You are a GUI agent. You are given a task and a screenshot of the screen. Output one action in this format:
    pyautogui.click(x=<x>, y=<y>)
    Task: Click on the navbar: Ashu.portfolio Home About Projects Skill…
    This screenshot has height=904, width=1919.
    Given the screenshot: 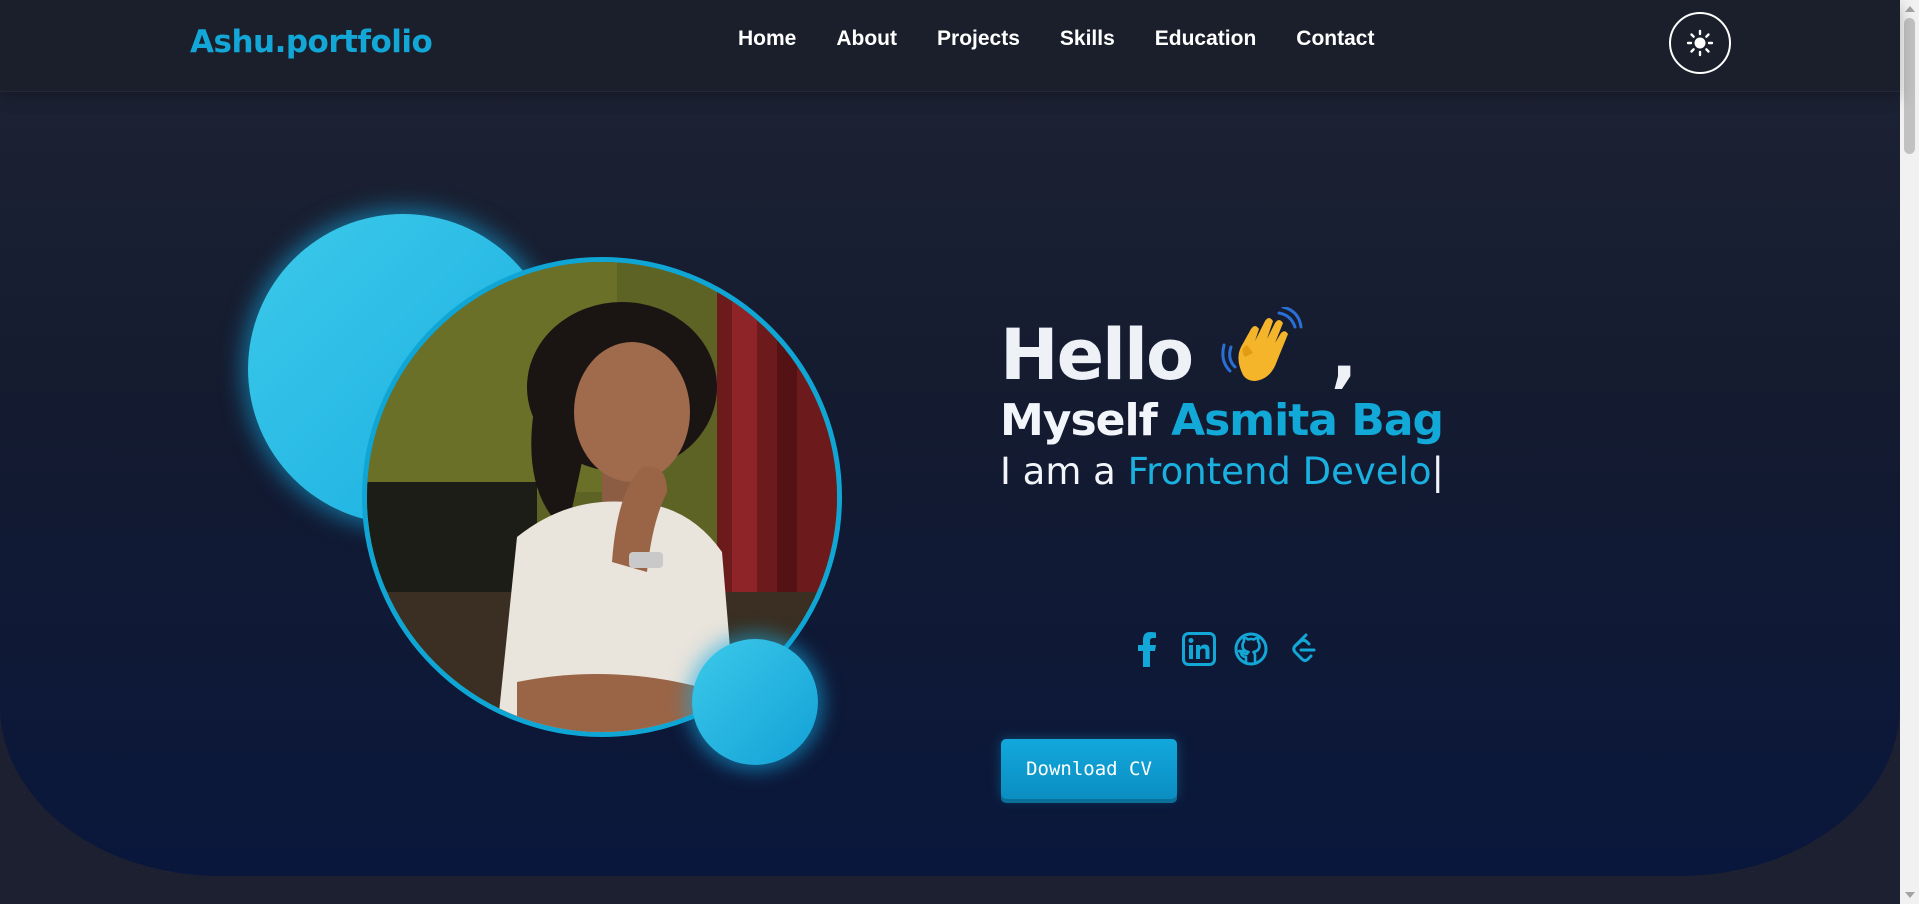 What is the action you would take?
    pyautogui.click(x=950, y=46)
    